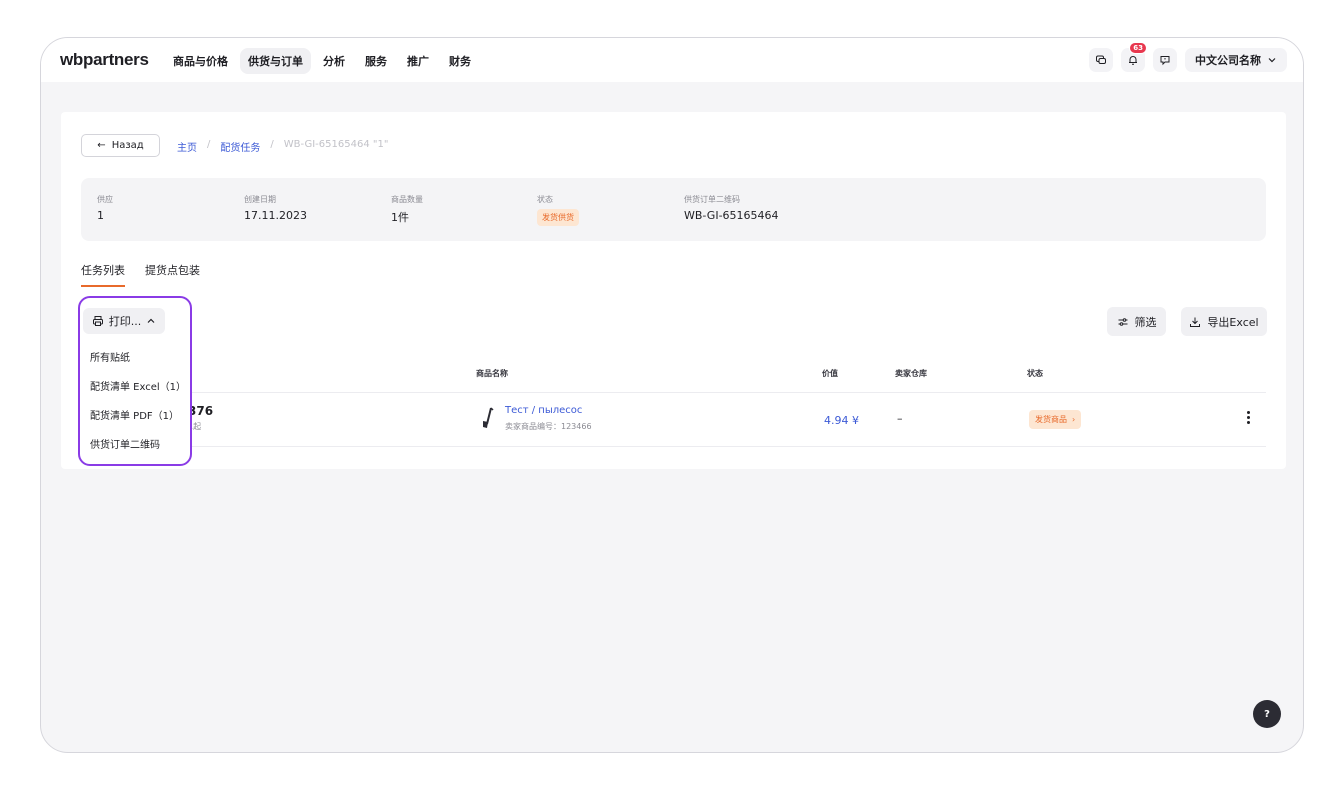 The image size is (1344, 790). I want to click on help-button: ?, so click(1267, 714).